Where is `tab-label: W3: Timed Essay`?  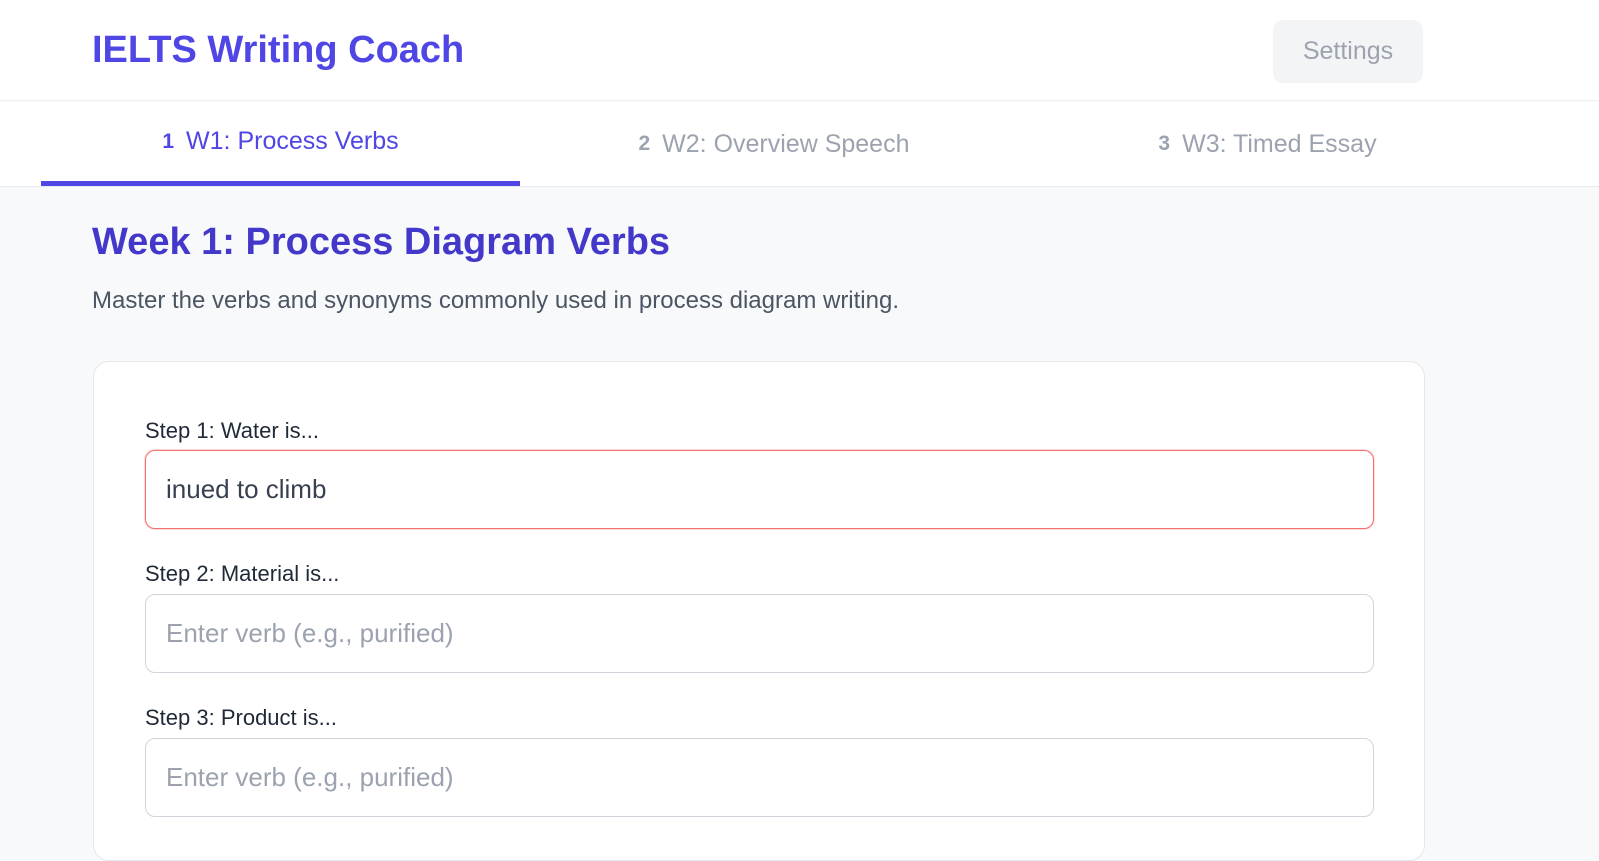 tab-label: W3: Timed Essay is located at coordinates (1279, 143).